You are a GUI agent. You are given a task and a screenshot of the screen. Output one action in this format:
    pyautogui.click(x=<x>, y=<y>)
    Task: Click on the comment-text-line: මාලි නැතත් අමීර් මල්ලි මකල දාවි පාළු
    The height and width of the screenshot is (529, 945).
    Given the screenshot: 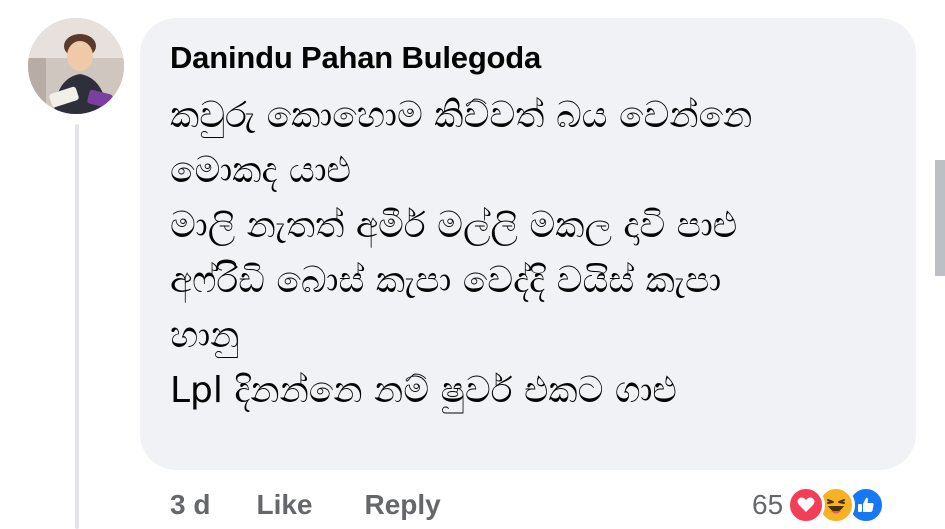 What is the action you would take?
    pyautogui.click(x=454, y=225)
    